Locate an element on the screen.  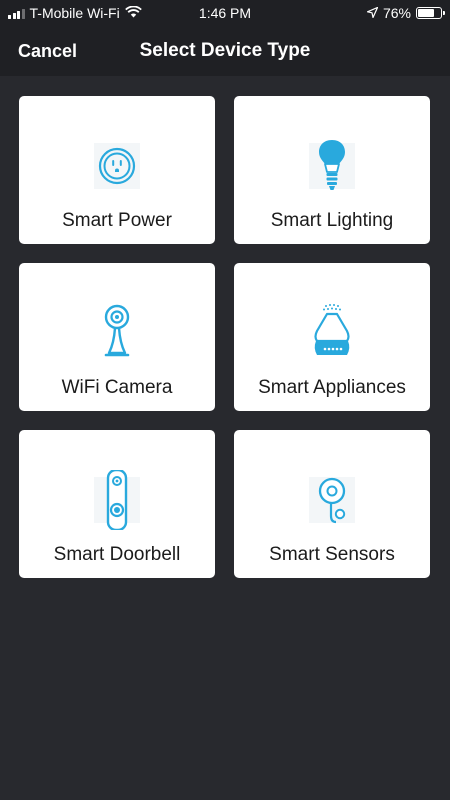
device-tile-smart-sensors: Smart Sensors is located at coordinates (332, 504).